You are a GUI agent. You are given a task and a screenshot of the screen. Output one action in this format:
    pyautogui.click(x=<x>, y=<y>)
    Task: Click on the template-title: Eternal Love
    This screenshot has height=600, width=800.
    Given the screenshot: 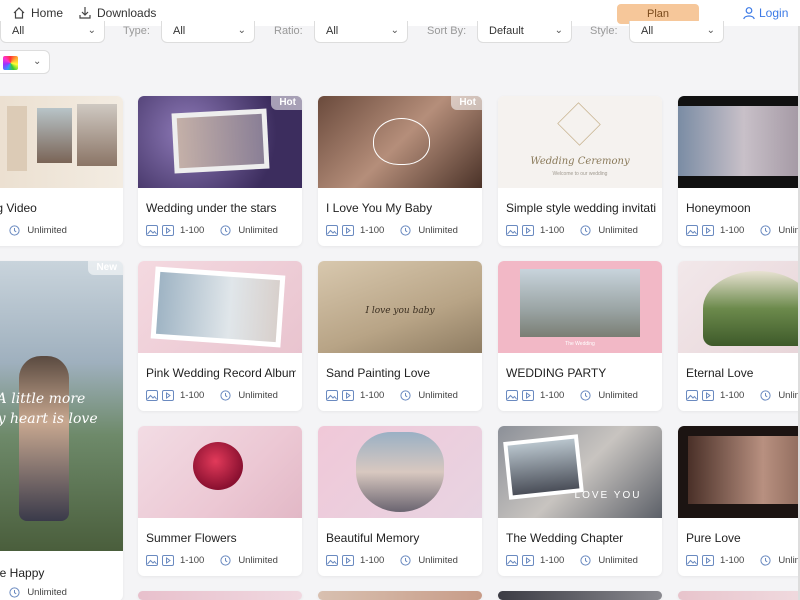 What is the action you would take?
    pyautogui.click(x=720, y=373)
    